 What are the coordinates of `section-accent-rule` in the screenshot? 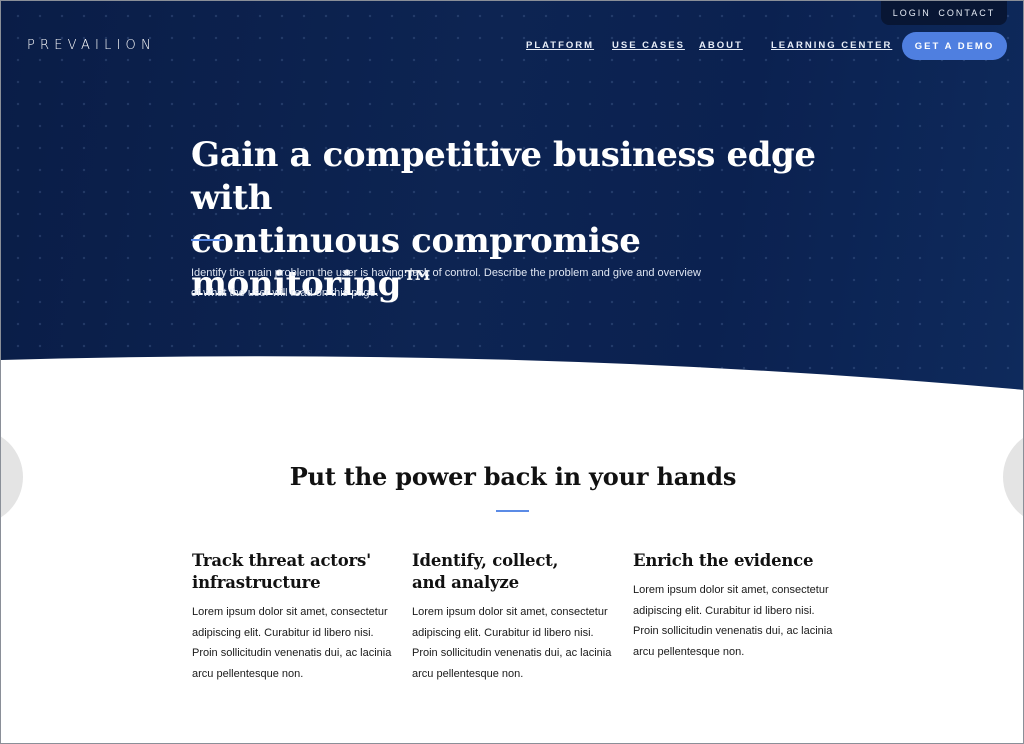 It's located at (512, 511).